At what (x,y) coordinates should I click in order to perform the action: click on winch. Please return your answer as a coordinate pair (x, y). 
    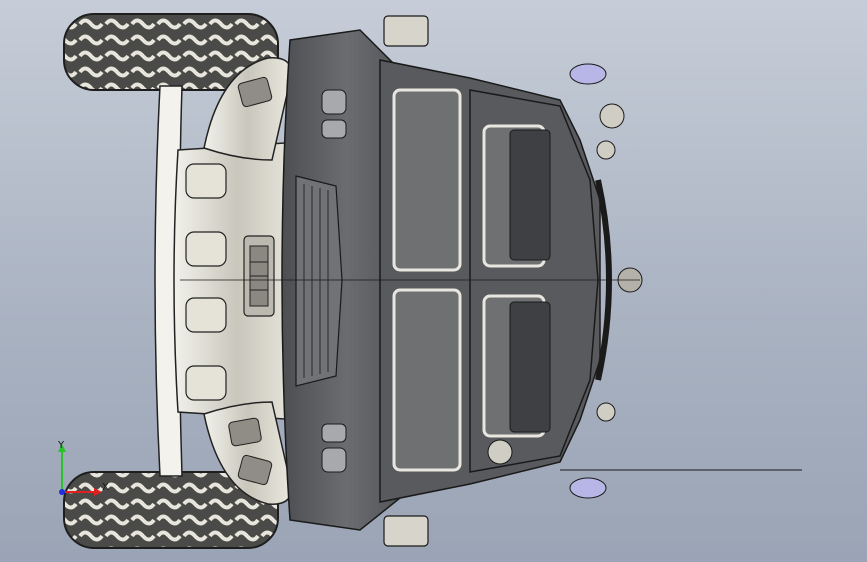
    Looking at the image, I should click on (259, 276).